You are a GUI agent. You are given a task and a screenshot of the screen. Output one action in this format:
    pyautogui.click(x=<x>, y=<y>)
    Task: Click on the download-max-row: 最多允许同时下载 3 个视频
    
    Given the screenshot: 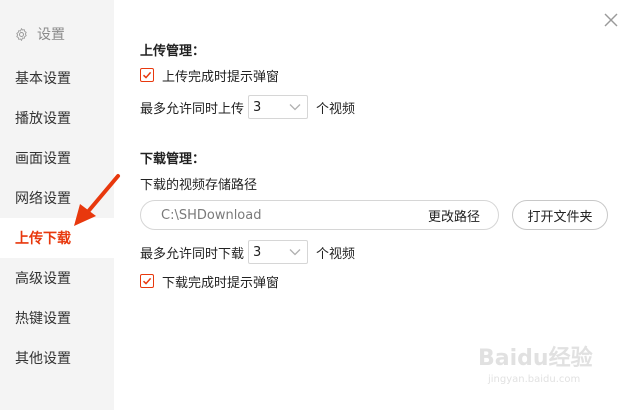 What is the action you would take?
    pyautogui.click(x=247, y=252)
    